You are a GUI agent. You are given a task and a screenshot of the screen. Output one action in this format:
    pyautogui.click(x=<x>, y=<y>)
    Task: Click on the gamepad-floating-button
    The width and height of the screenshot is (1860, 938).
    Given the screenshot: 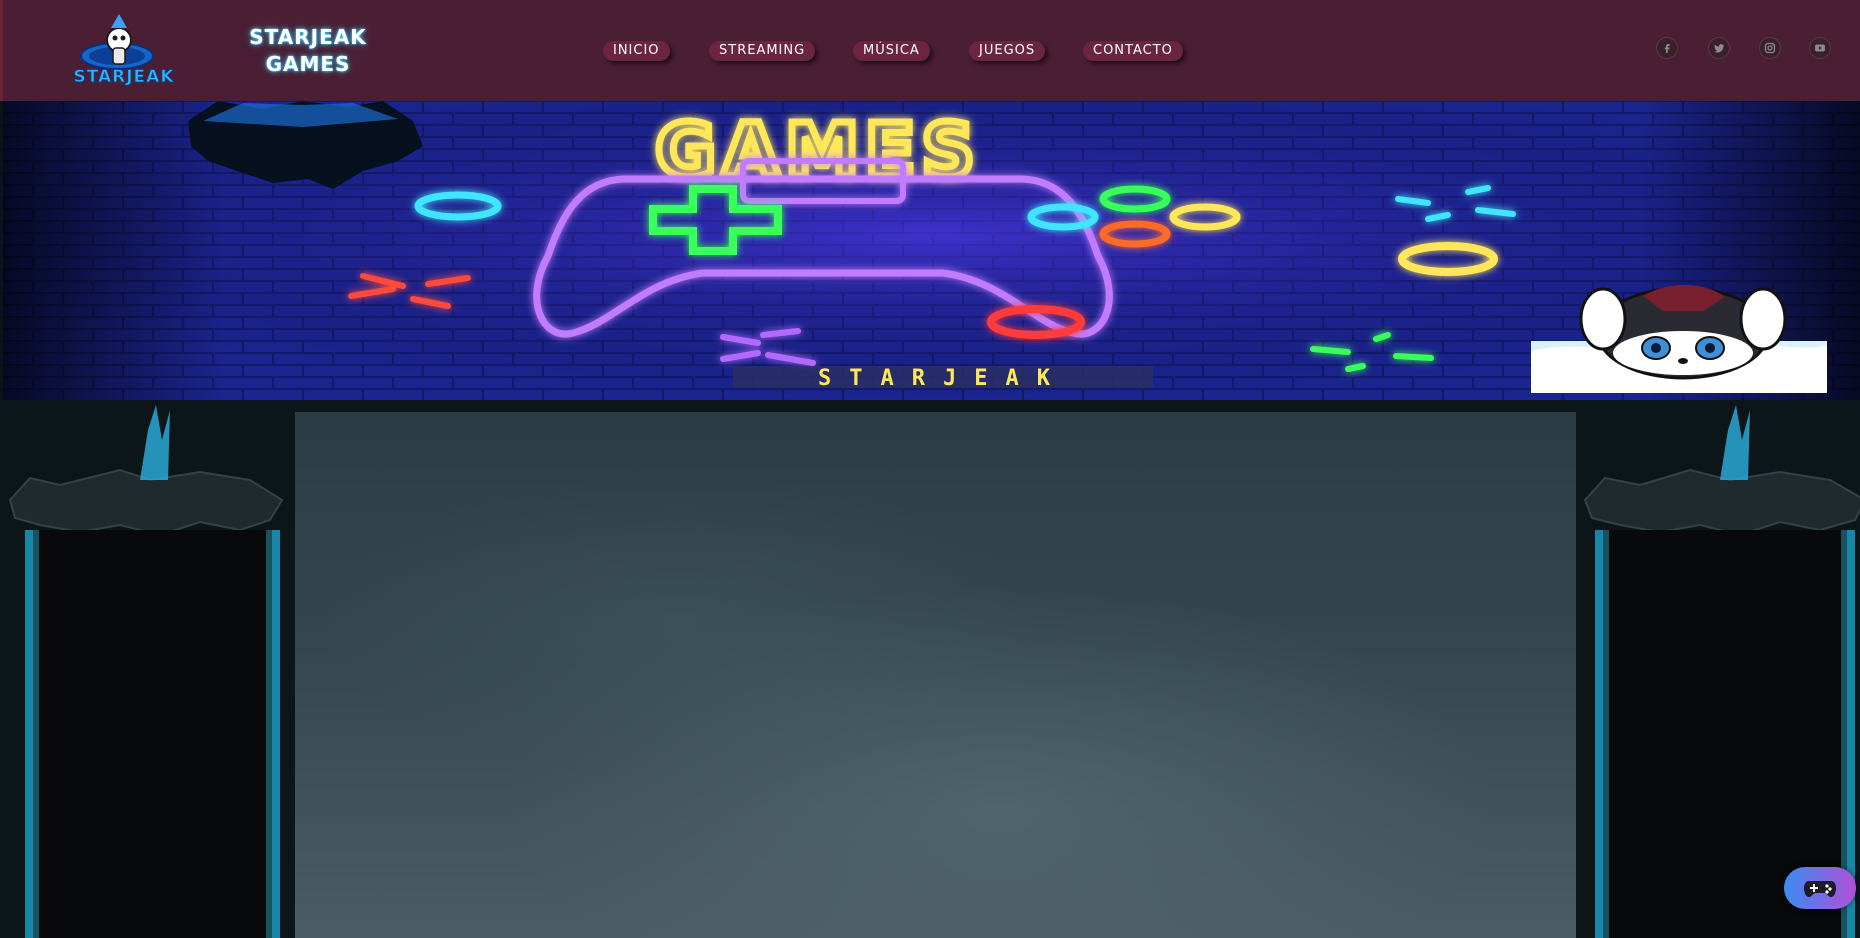 What is the action you would take?
    pyautogui.click(x=1820, y=888)
    